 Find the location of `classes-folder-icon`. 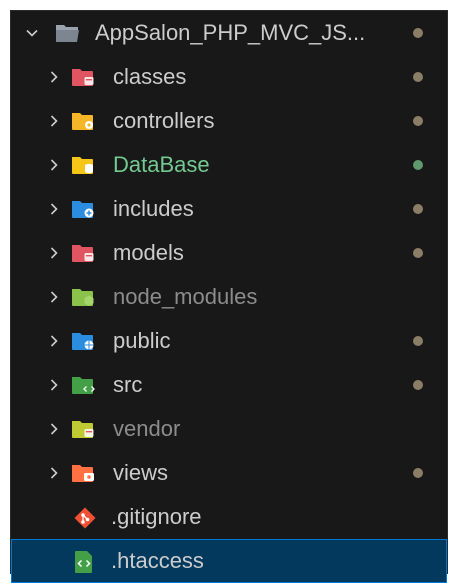

classes-folder-icon is located at coordinates (83, 77).